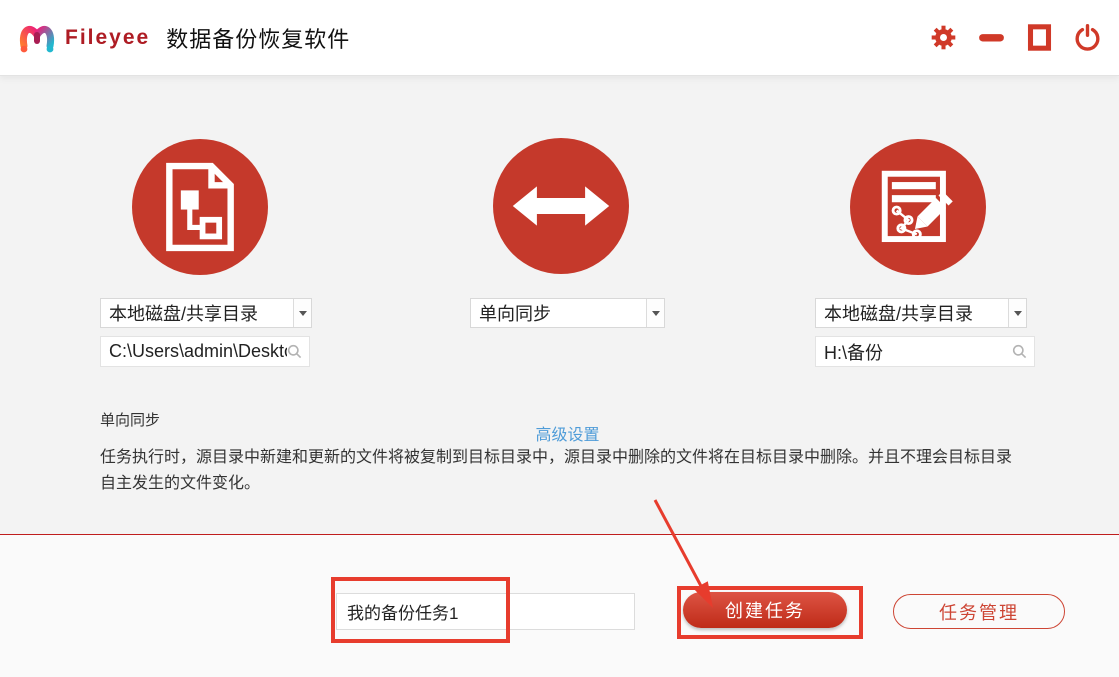 The height and width of the screenshot is (677, 1119). Describe the element at coordinates (925, 351) in the screenshot. I see `target-path-field: H:\备份` at that location.